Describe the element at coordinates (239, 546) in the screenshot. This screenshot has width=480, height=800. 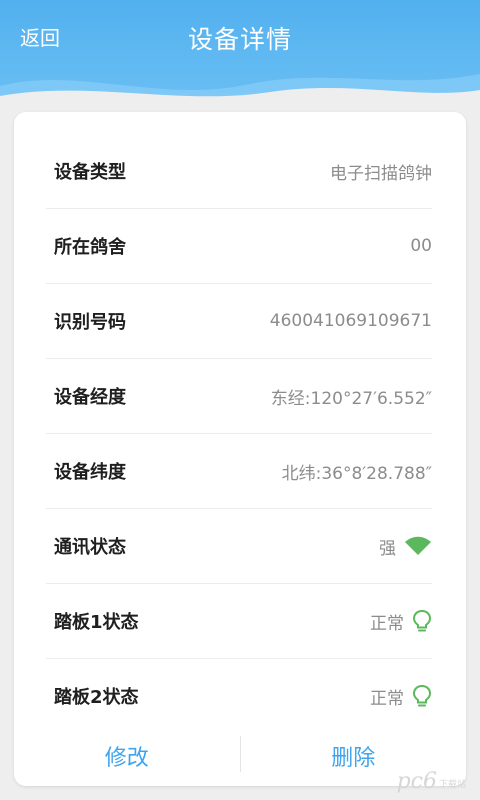
I see `detail-row-signal: 通讯状态 强` at that location.